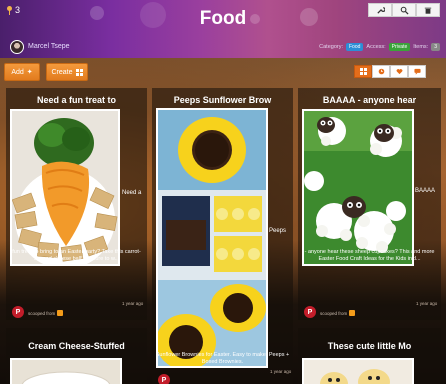 Image resolution: width=446 pixels, height=384 pixels. I want to click on liked-view-button, so click(399, 71).